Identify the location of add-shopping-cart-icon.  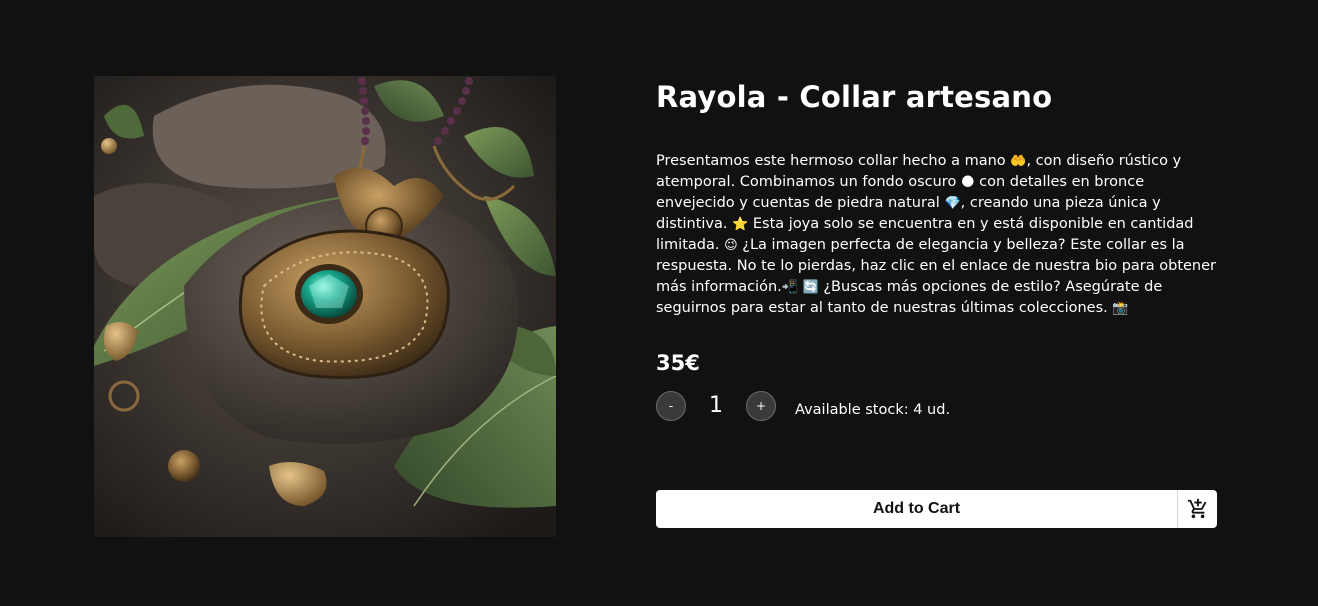
(1197, 509).